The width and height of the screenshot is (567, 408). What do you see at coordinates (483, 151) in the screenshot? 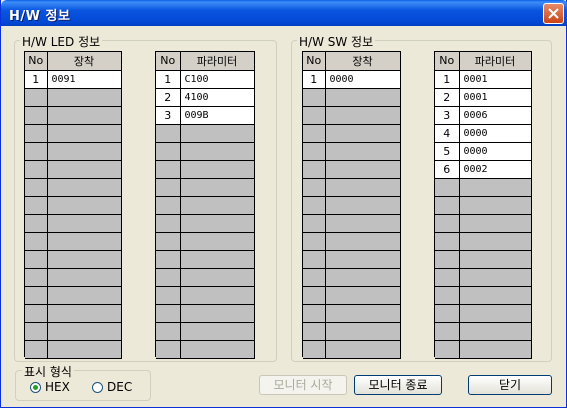
I see `table-row: 5 0000` at bounding box center [483, 151].